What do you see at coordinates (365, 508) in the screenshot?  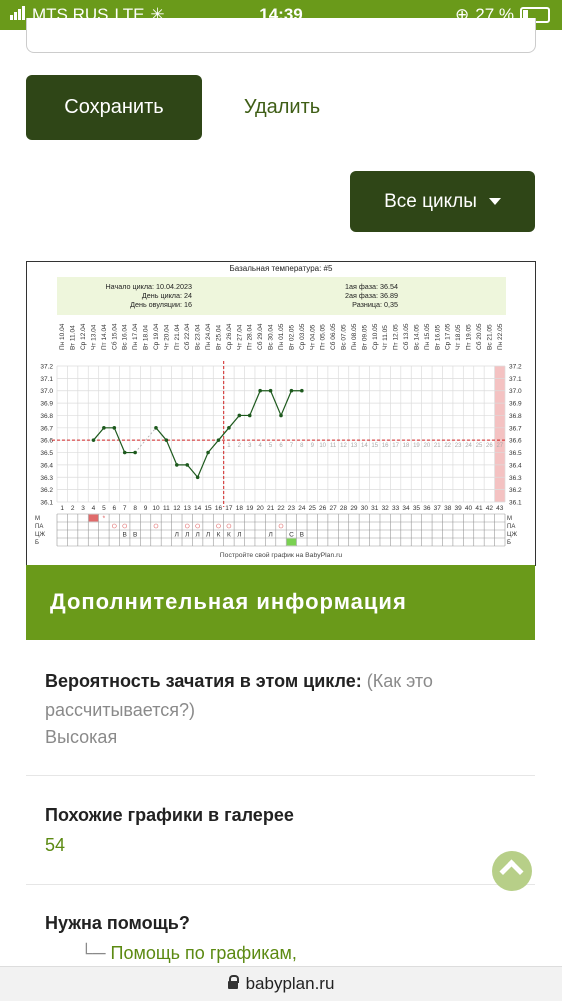 I see `day-number-label: 30` at bounding box center [365, 508].